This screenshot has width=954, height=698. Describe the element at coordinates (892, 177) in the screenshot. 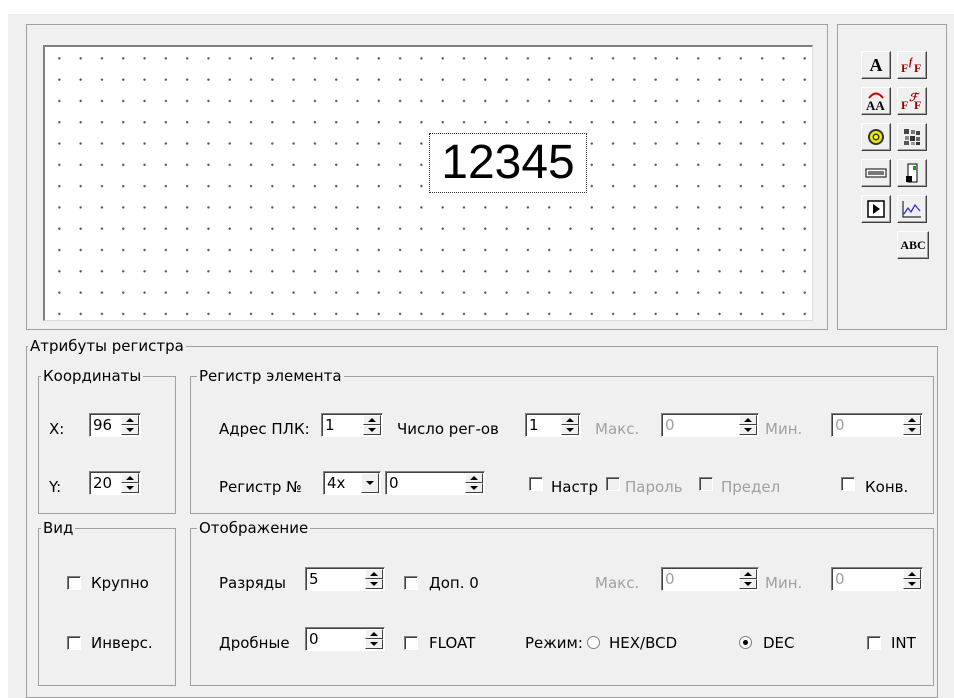

I see `element-toolbox: A FfF AA FℱF ABC` at that location.